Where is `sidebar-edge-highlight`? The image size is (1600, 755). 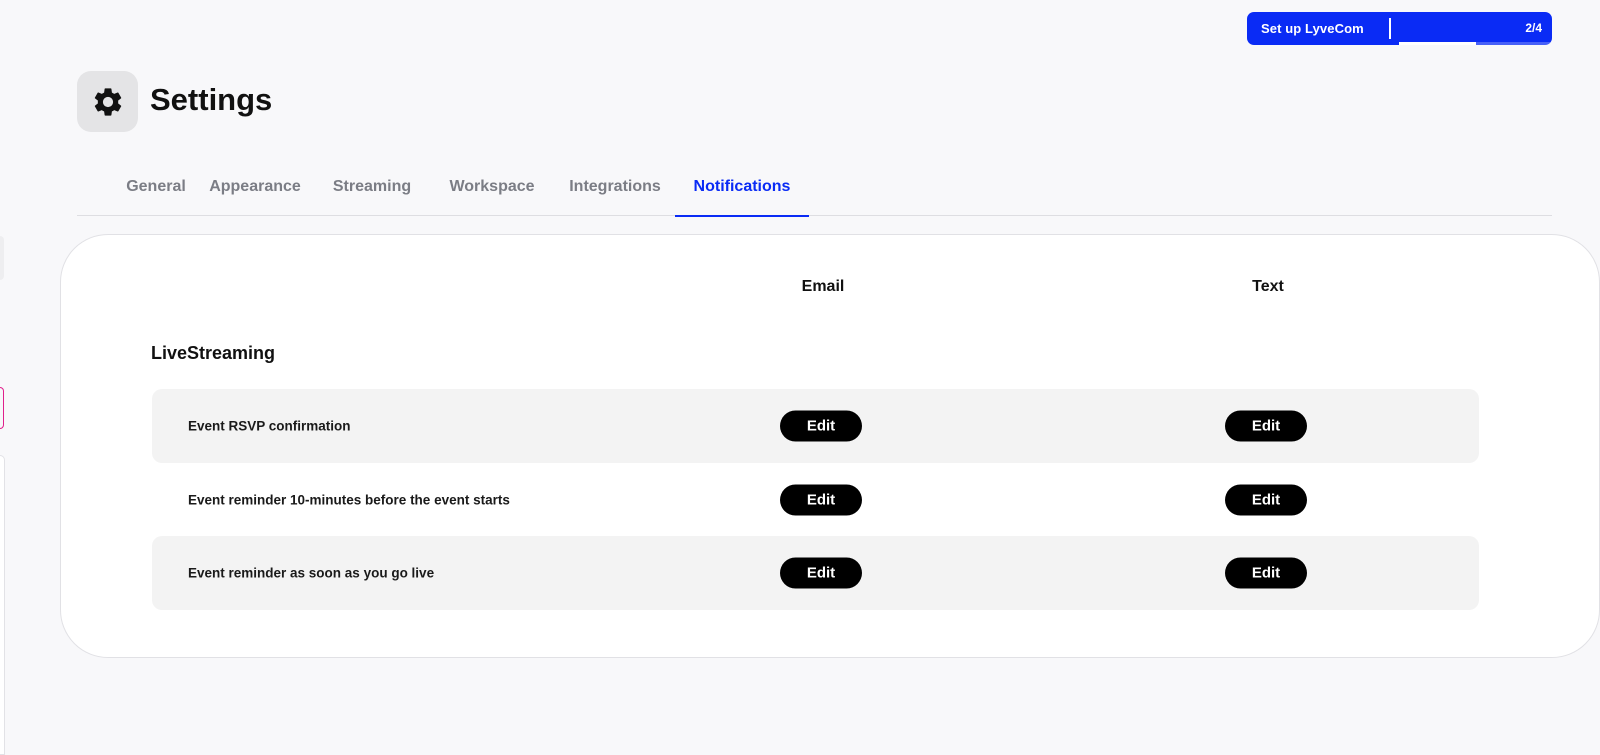 sidebar-edge-highlight is located at coordinates (2, 408).